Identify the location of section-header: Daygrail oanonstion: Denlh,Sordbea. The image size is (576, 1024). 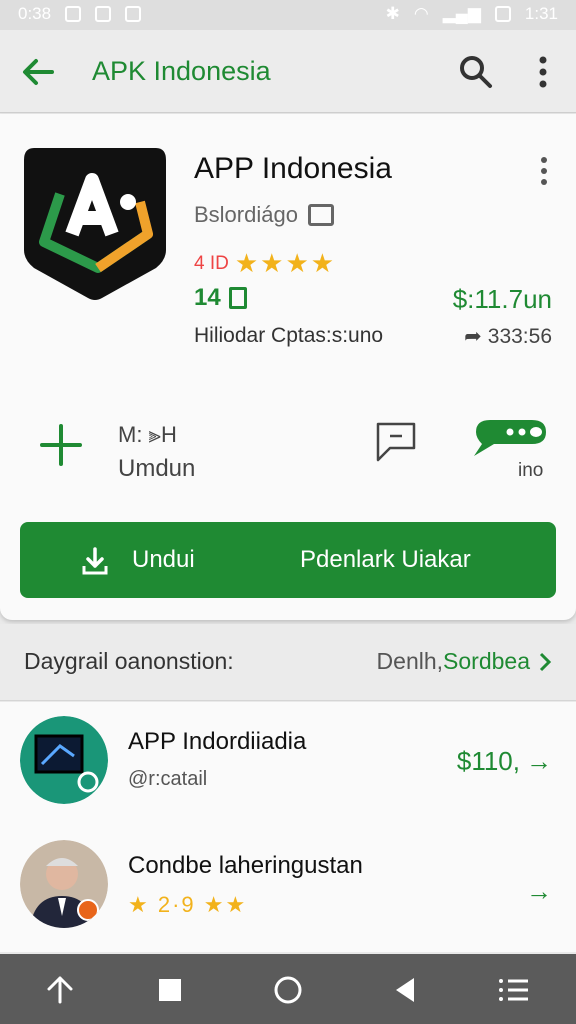
(288, 662).